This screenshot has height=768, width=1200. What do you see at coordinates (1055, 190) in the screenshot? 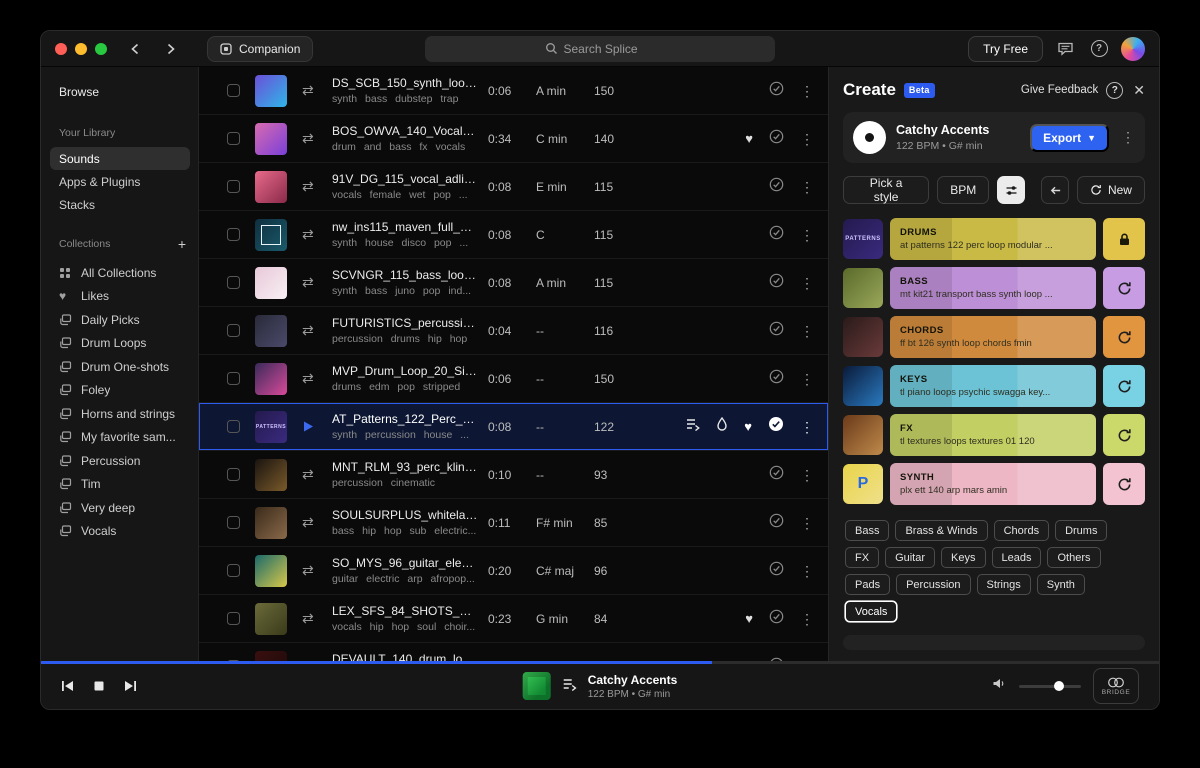
I see `undo-button` at bounding box center [1055, 190].